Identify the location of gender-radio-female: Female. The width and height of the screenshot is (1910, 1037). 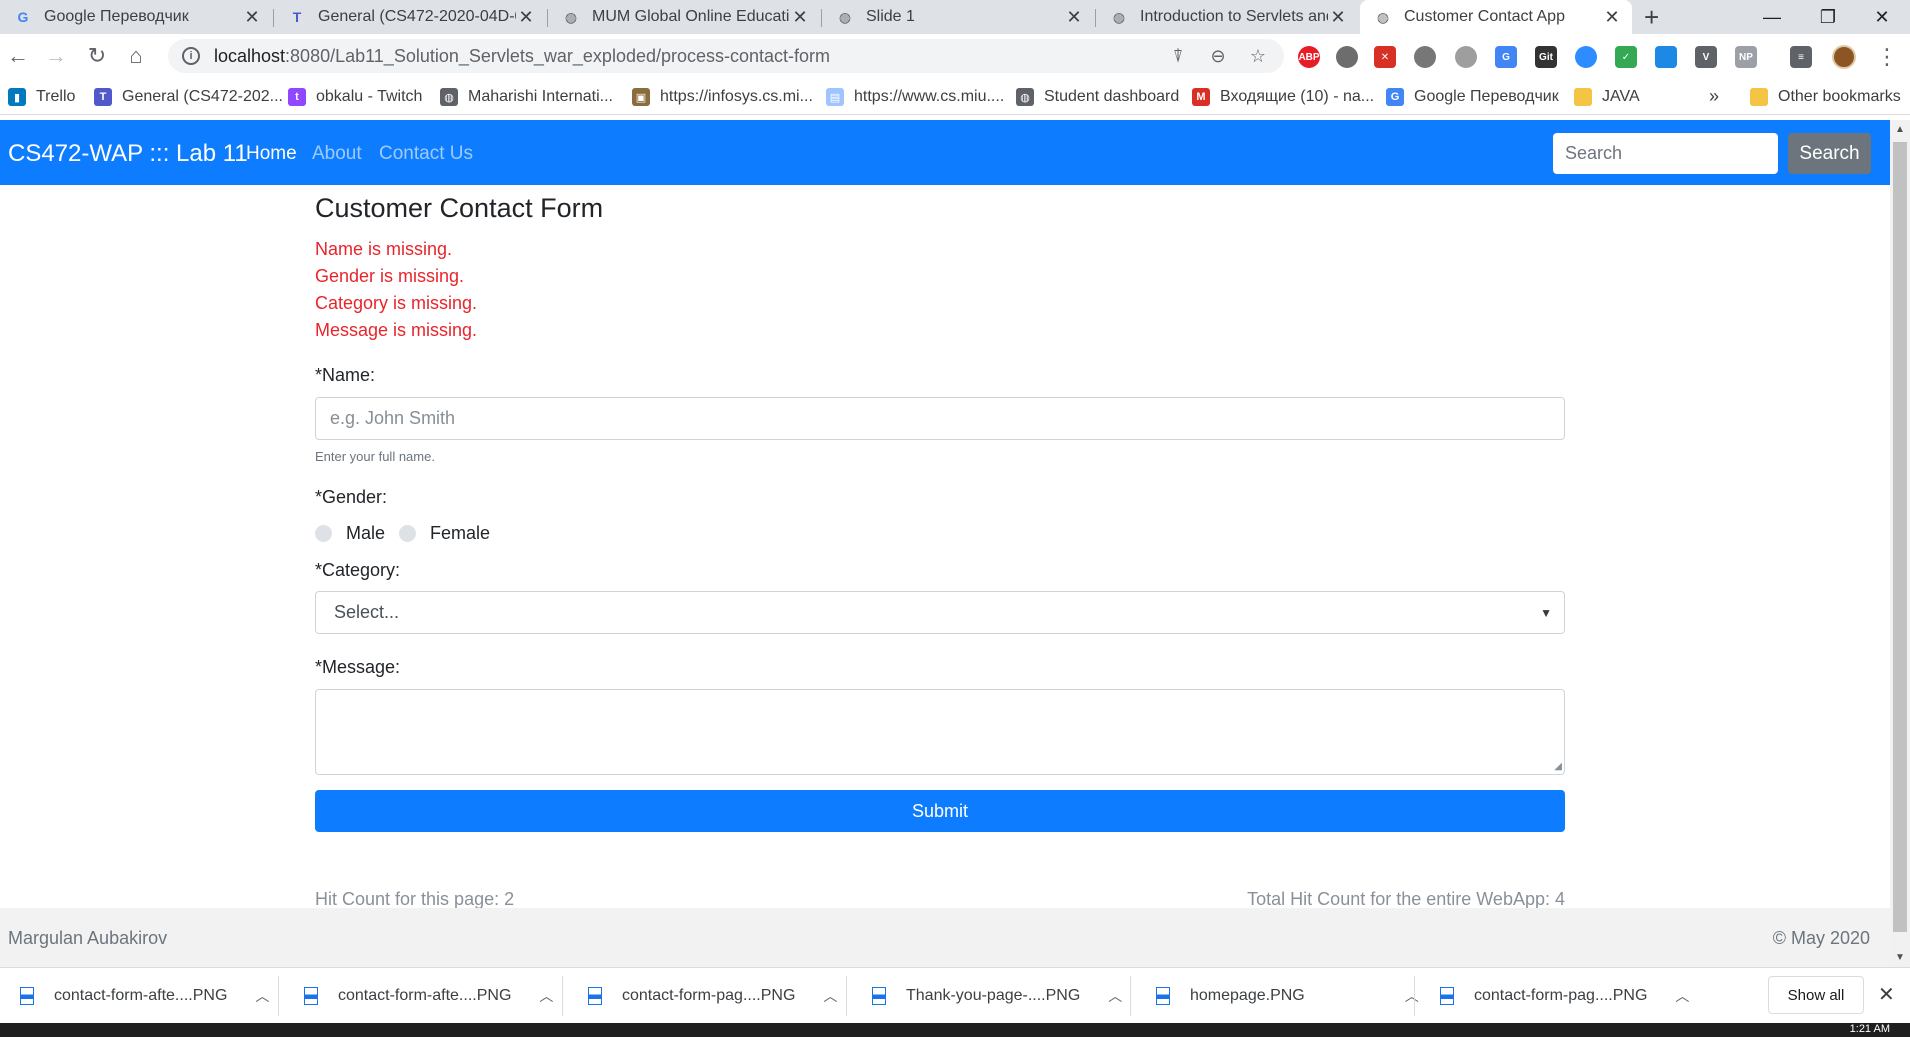
(444, 533).